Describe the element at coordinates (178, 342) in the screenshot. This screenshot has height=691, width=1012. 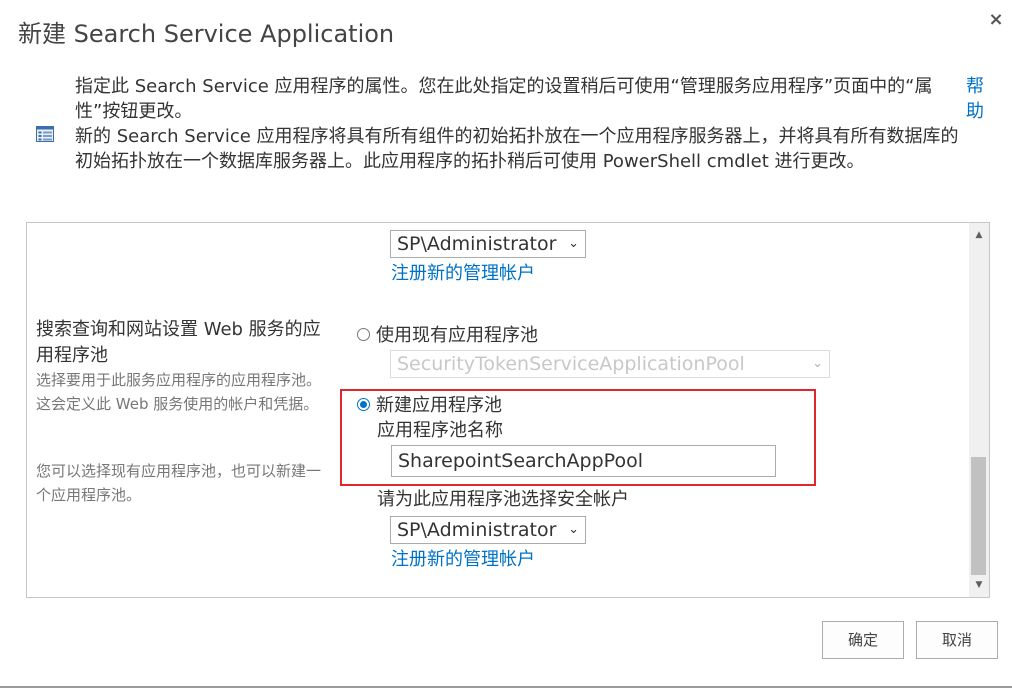
I see `app-pool-section-title: 搜索查询和网站设置 Web 服务的应用程序池` at that location.